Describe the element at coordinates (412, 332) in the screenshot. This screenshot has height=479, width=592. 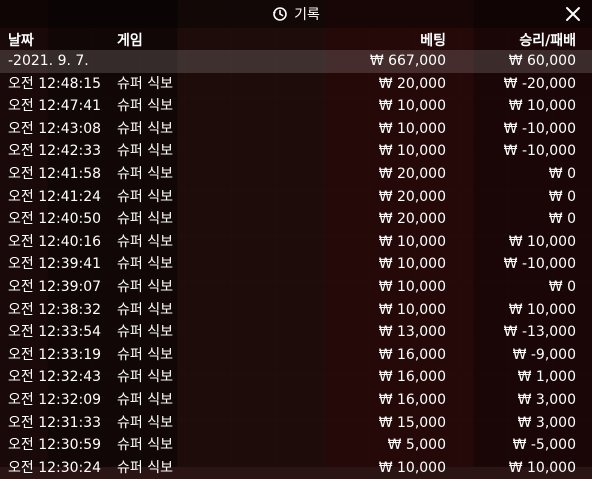
I see `row-bet: ₩ 13,000` at that location.